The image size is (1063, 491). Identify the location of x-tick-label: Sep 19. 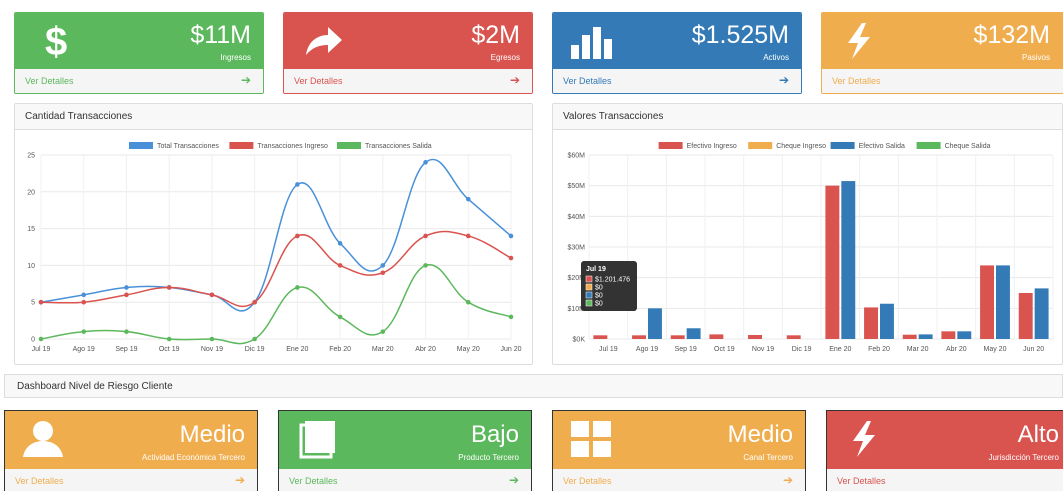
(126, 349).